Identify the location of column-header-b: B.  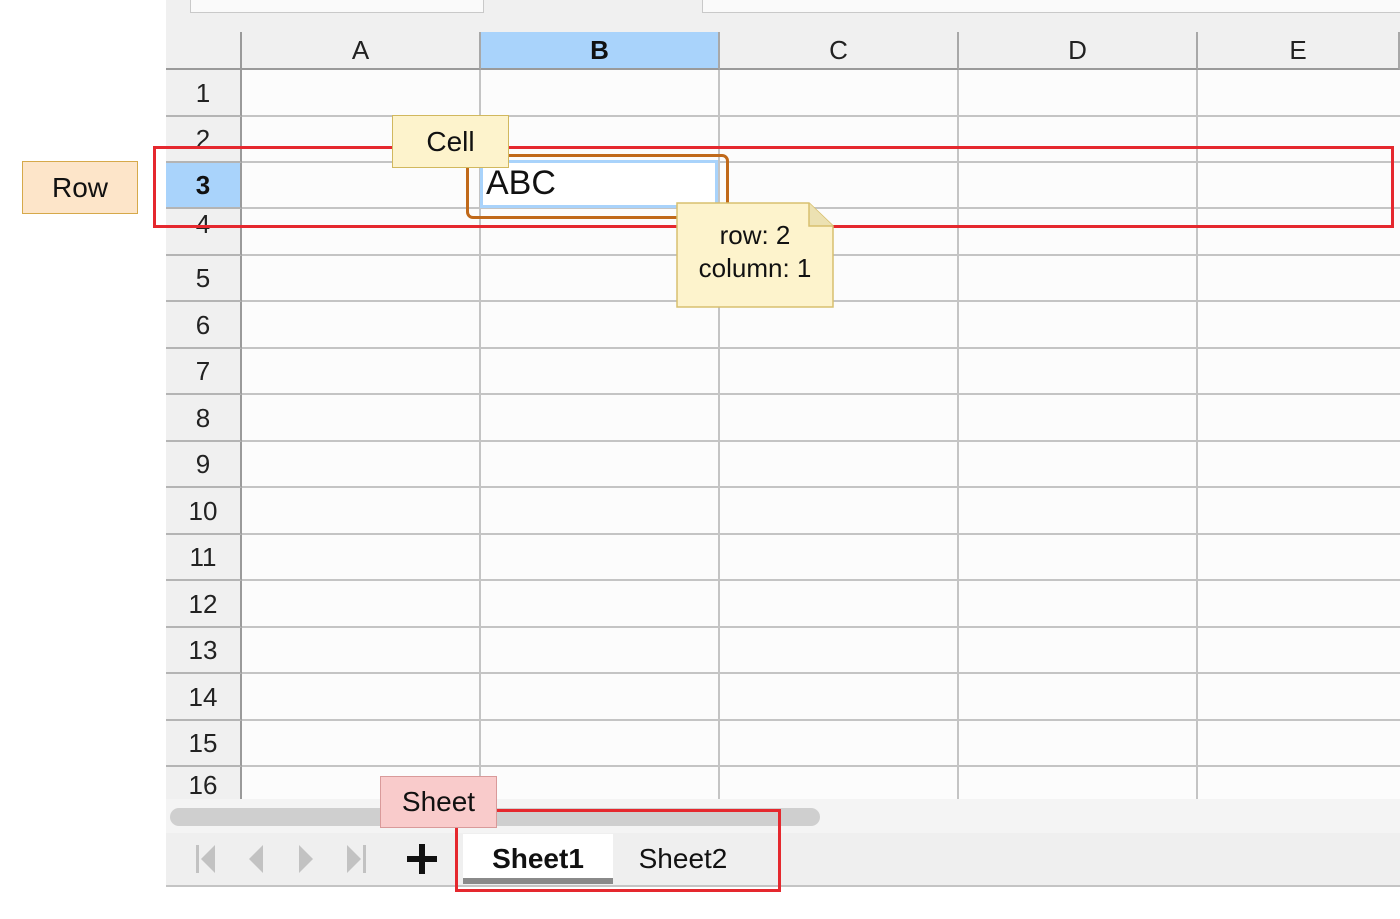
(600, 51).